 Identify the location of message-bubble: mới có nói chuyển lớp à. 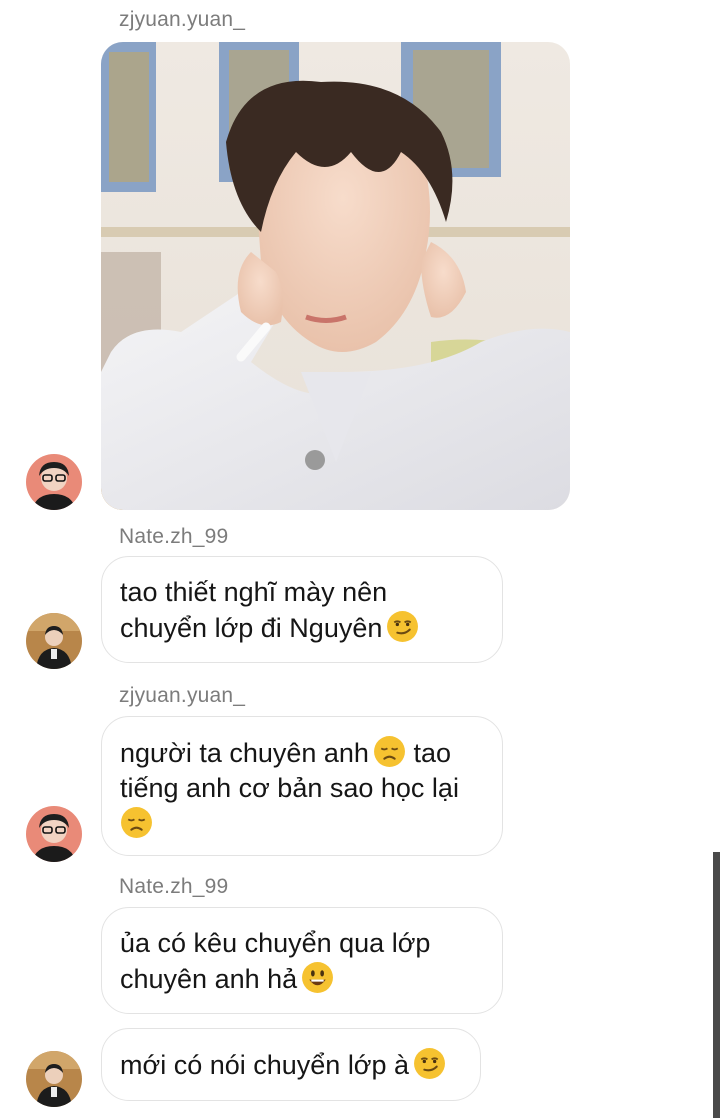
(291, 1064).